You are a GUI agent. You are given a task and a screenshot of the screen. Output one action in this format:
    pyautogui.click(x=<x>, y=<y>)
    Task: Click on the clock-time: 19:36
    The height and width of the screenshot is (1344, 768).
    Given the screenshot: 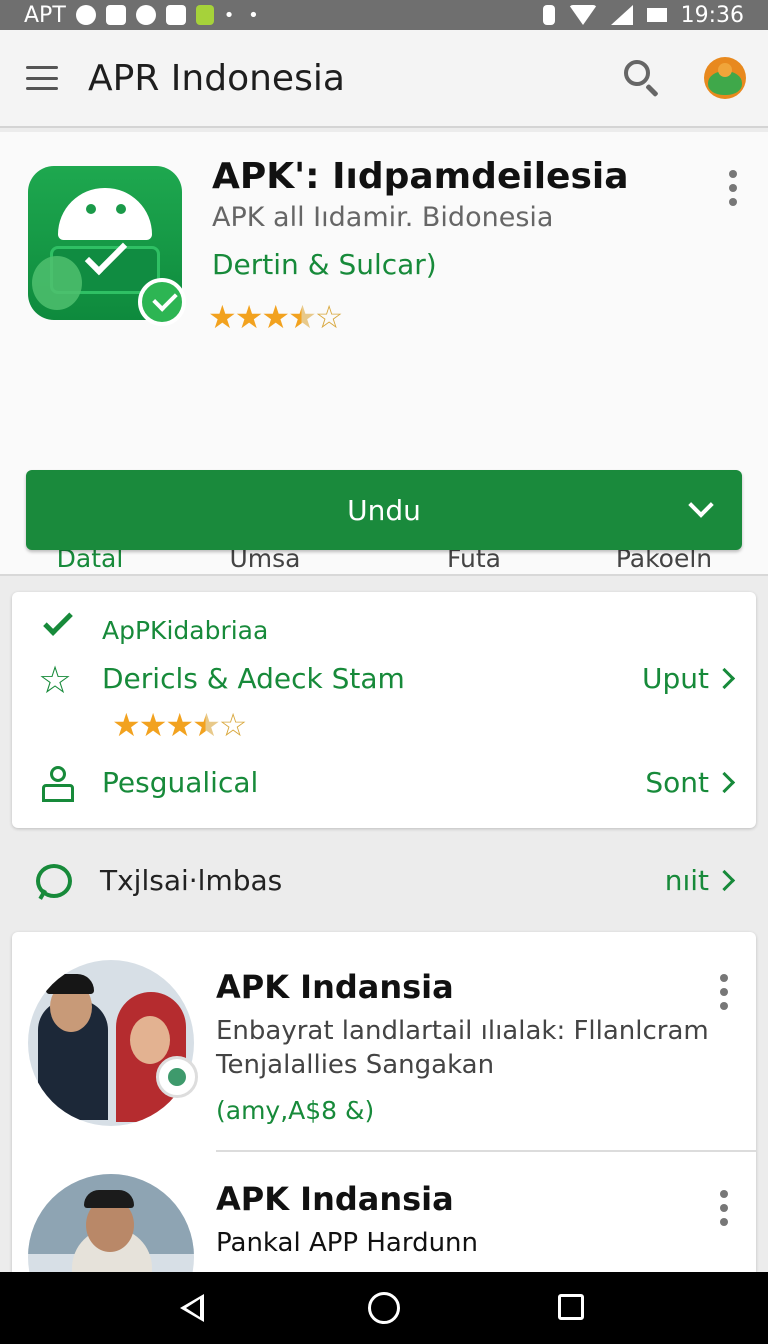 What is the action you would take?
    pyautogui.click(x=712, y=15)
    